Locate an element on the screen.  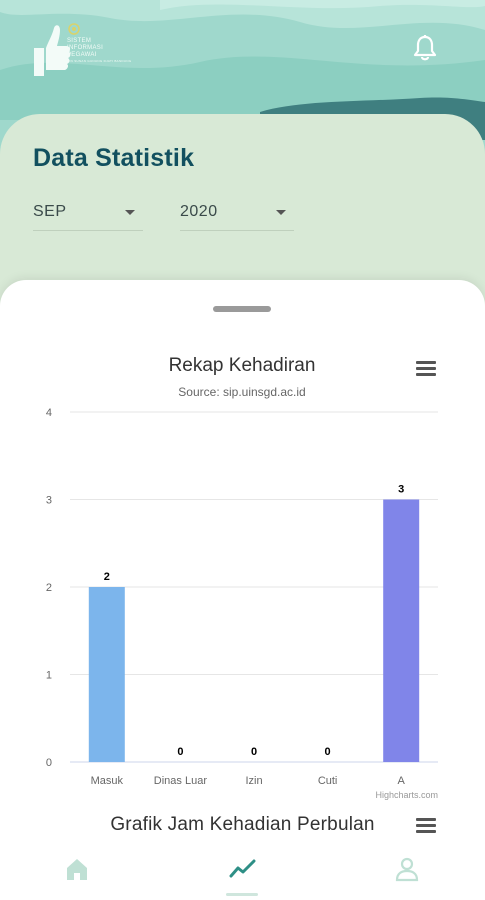
logo-line-2: INFORMASI is located at coordinates (85, 48).